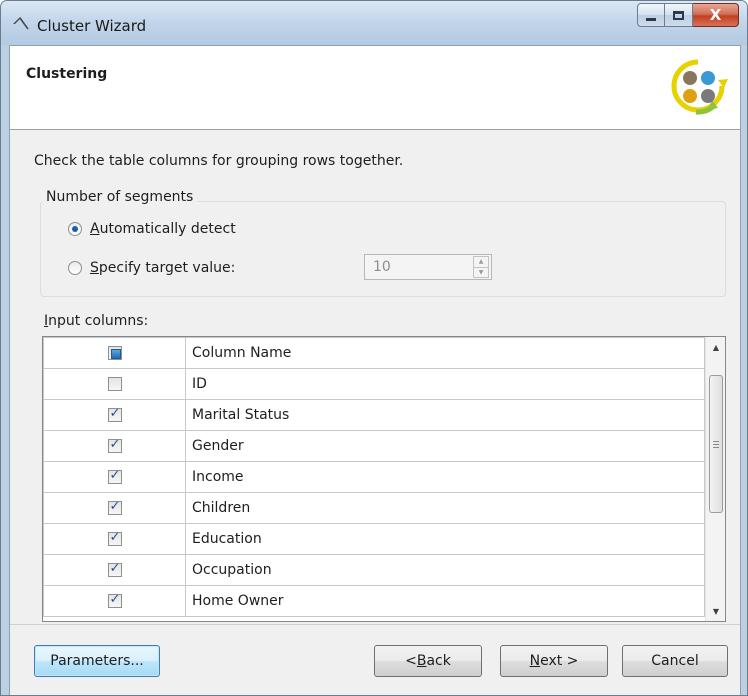 This screenshot has width=748, height=696. I want to click on stepper-down-icon: ▼, so click(481, 273).